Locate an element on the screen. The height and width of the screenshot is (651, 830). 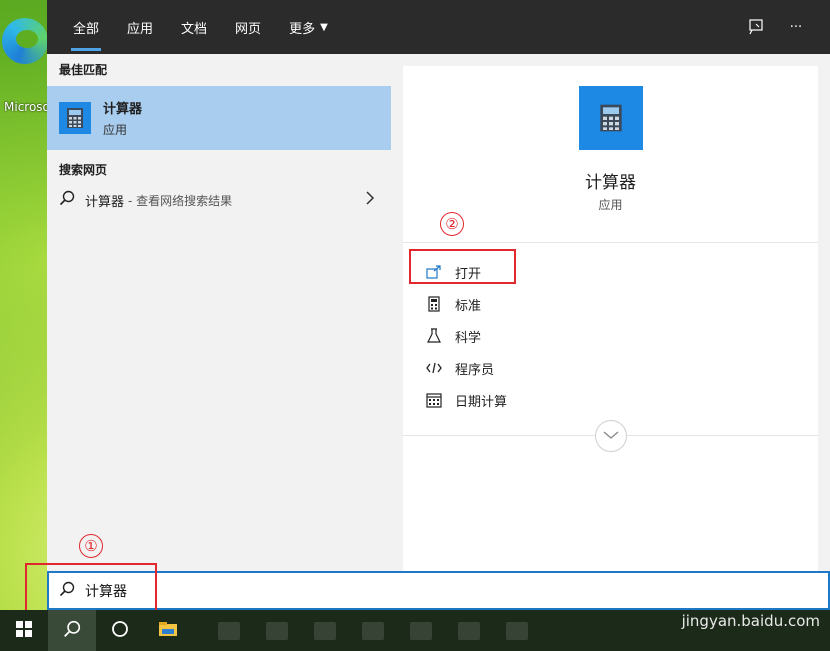
calendar-icon is located at coordinates (434, 400).